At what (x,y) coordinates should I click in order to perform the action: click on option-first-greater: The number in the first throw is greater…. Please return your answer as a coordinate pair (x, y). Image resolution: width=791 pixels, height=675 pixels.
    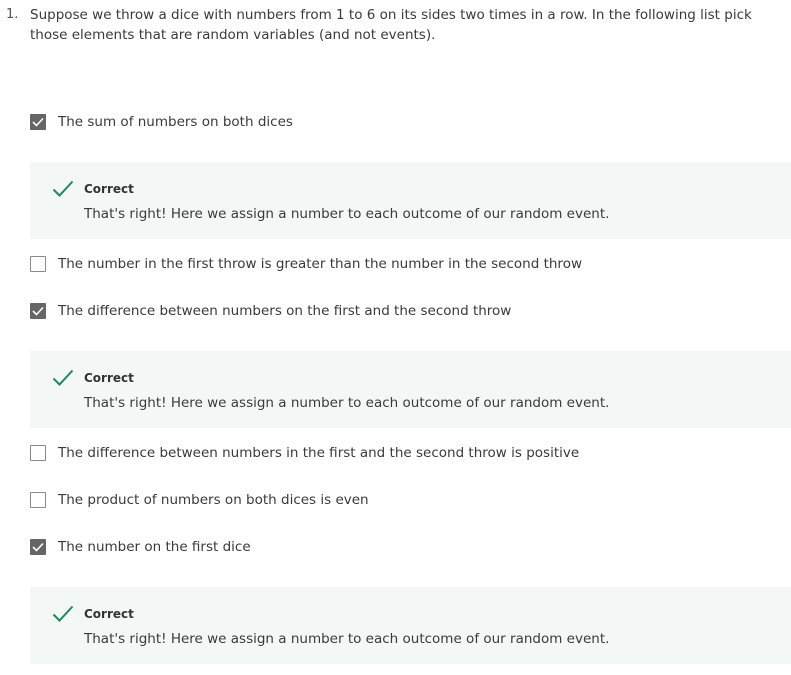
    Looking at the image, I should click on (306, 264).